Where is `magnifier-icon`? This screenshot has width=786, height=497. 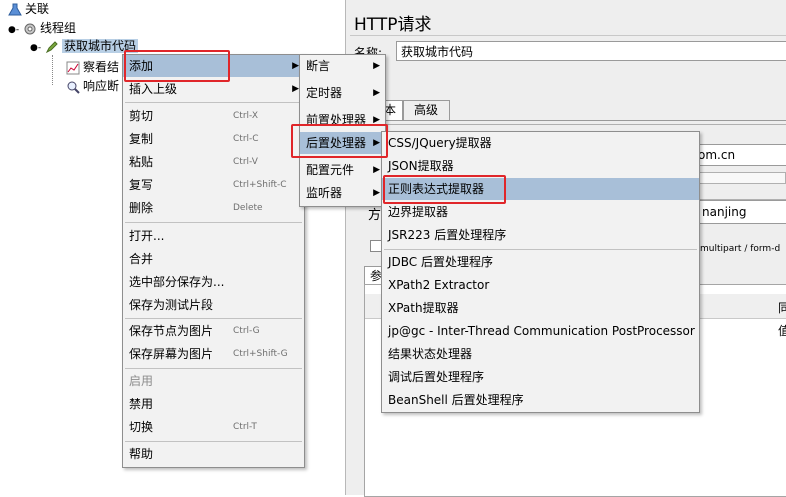
magnifier-icon is located at coordinates (73, 87).